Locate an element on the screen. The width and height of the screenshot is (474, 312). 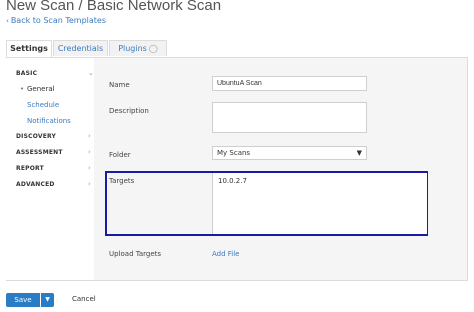
sidebar-item-report: REPORT is located at coordinates (30, 168).